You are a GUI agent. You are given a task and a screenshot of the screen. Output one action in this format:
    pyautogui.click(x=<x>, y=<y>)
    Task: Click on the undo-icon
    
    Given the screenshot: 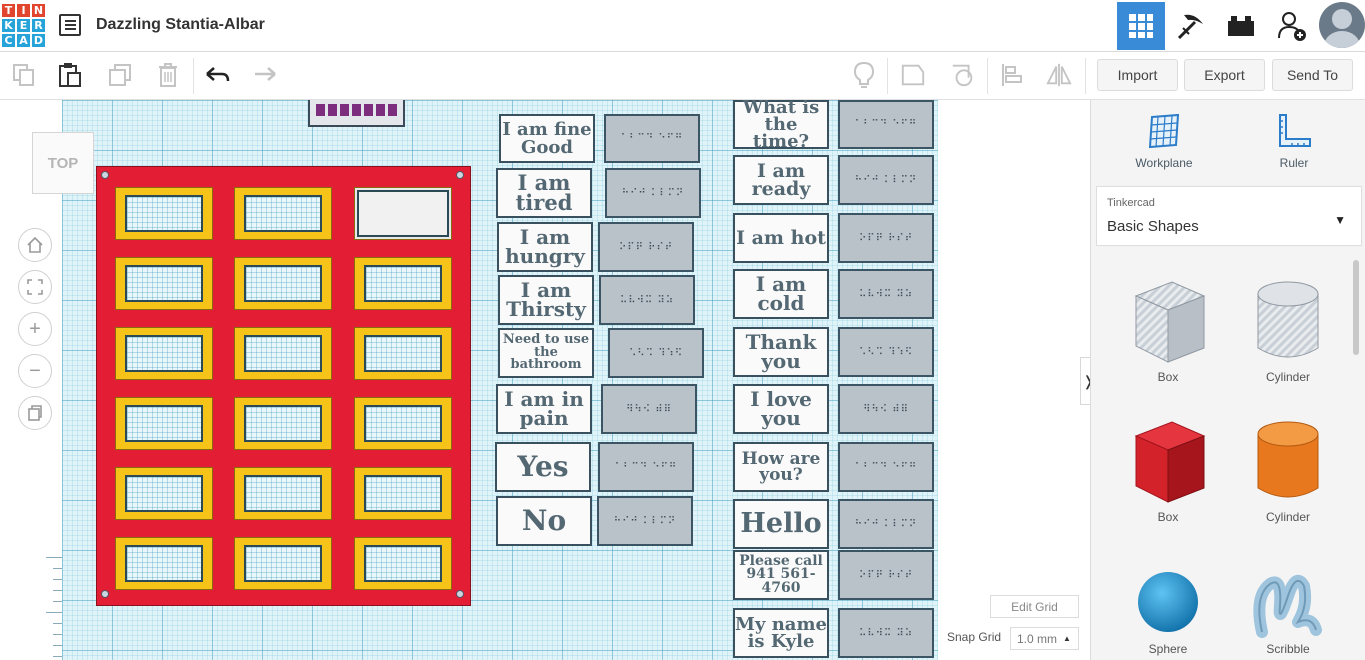 What is the action you would take?
    pyautogui.click(x=218, y=74)
    